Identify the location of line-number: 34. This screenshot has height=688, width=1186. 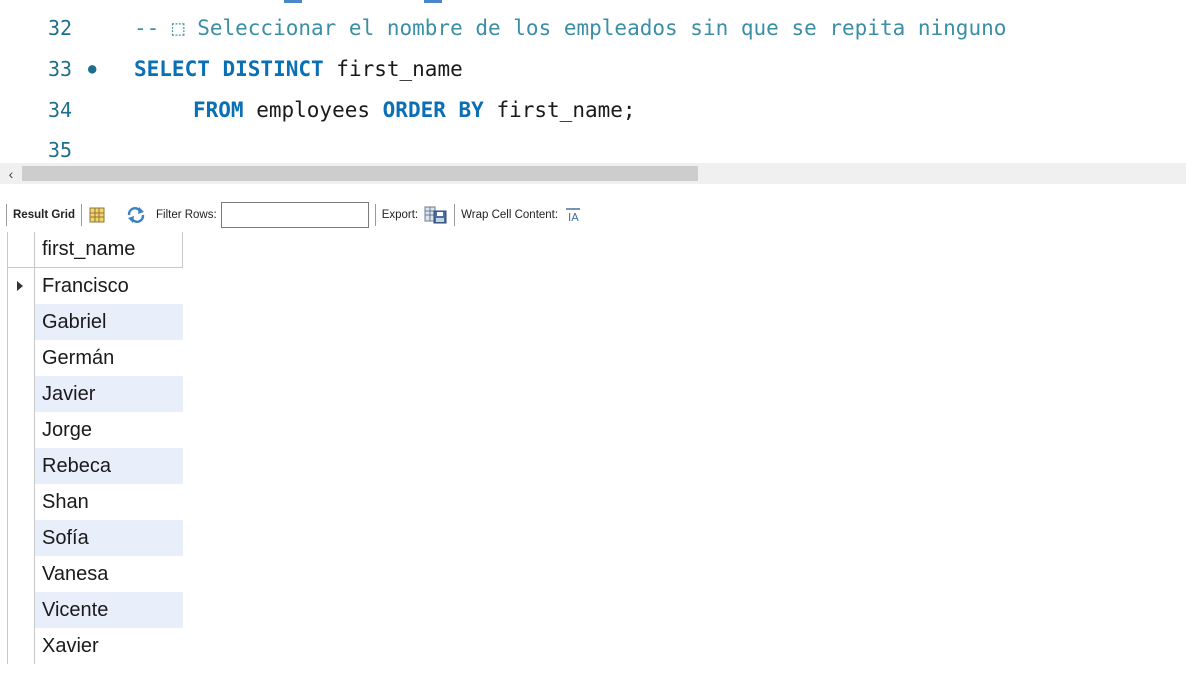
(60, 110).